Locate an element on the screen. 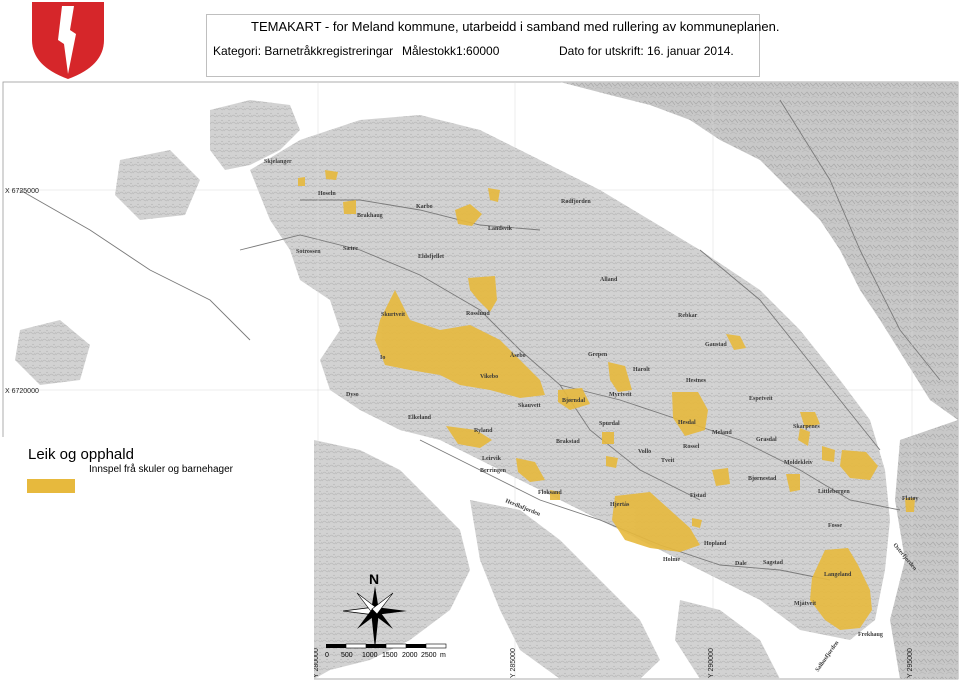  place-skarpenes: Skarpenes is located at coordinates (806, 427).